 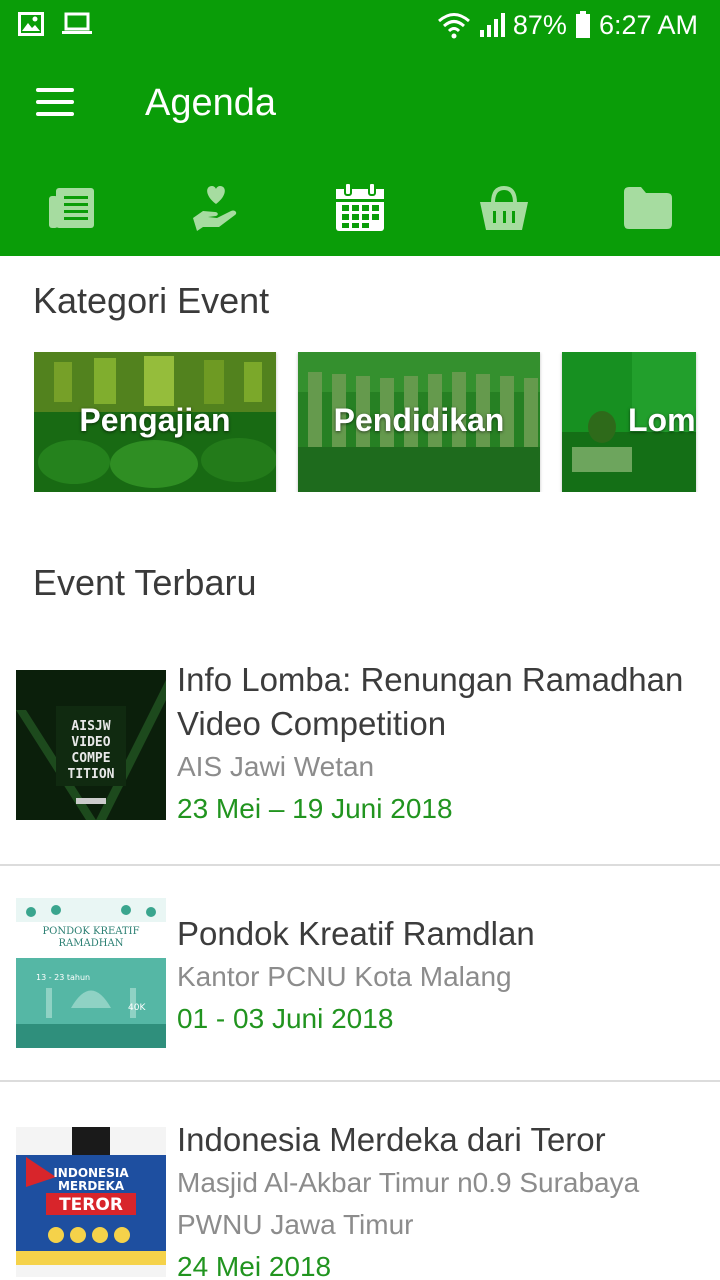 I want to click on shopping-basket-icon, so click(x=504, y=208).